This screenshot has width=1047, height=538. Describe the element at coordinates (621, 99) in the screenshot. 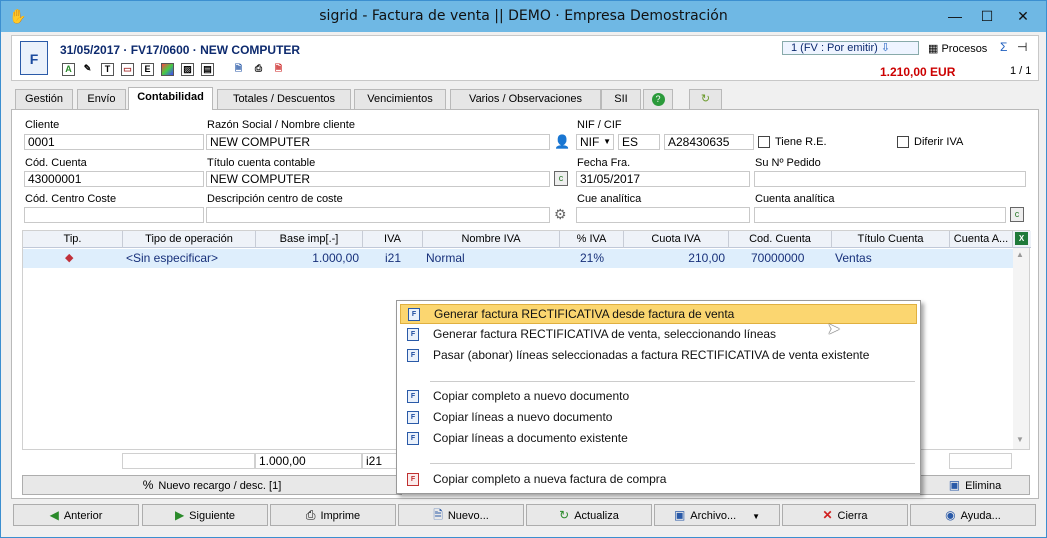

I see `tab-sii: SII` at that location.